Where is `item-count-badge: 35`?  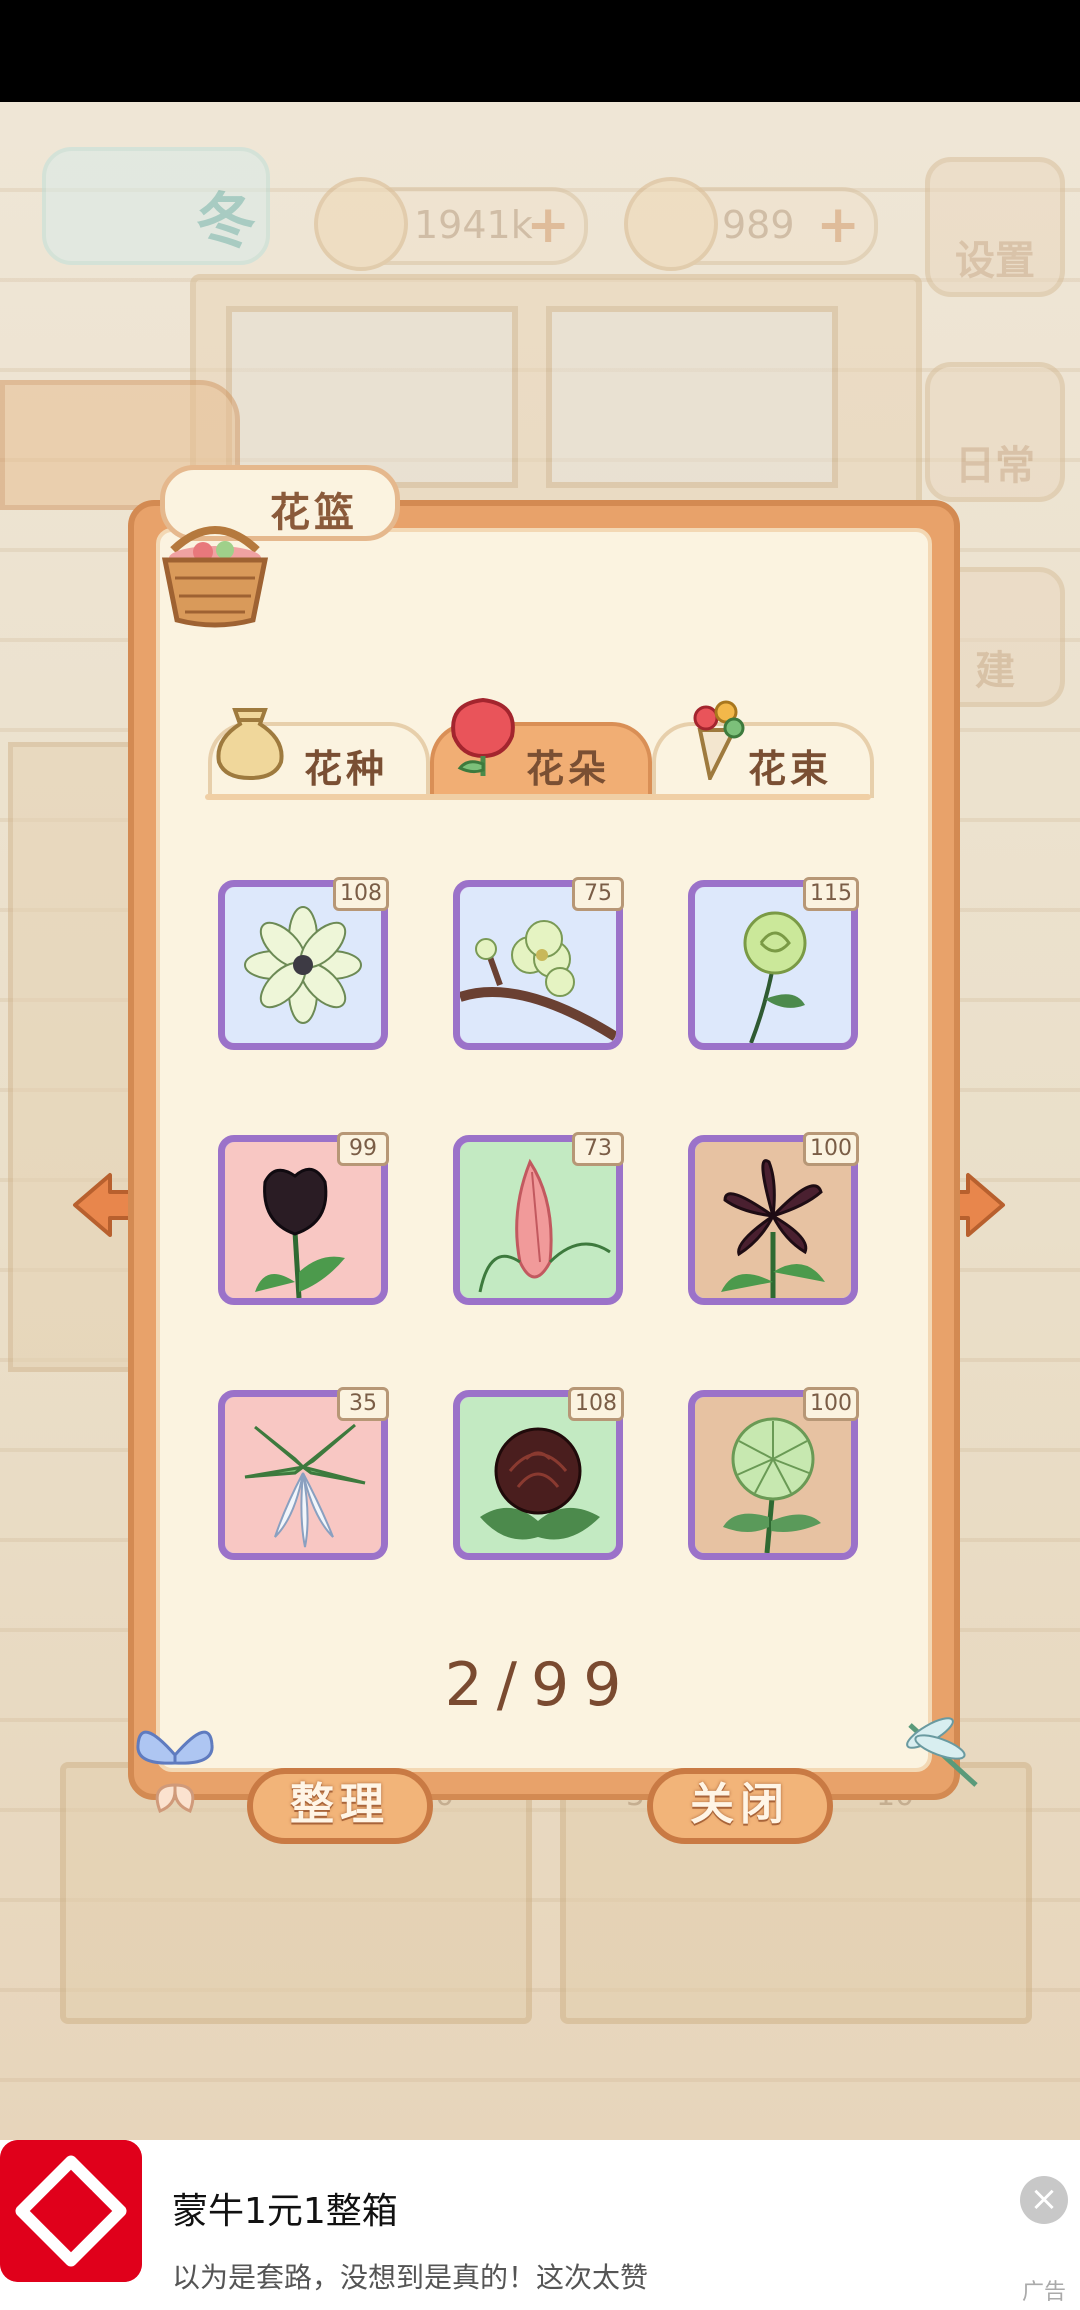
item-count-badge: 35 is located at coordinates (363, 1404).